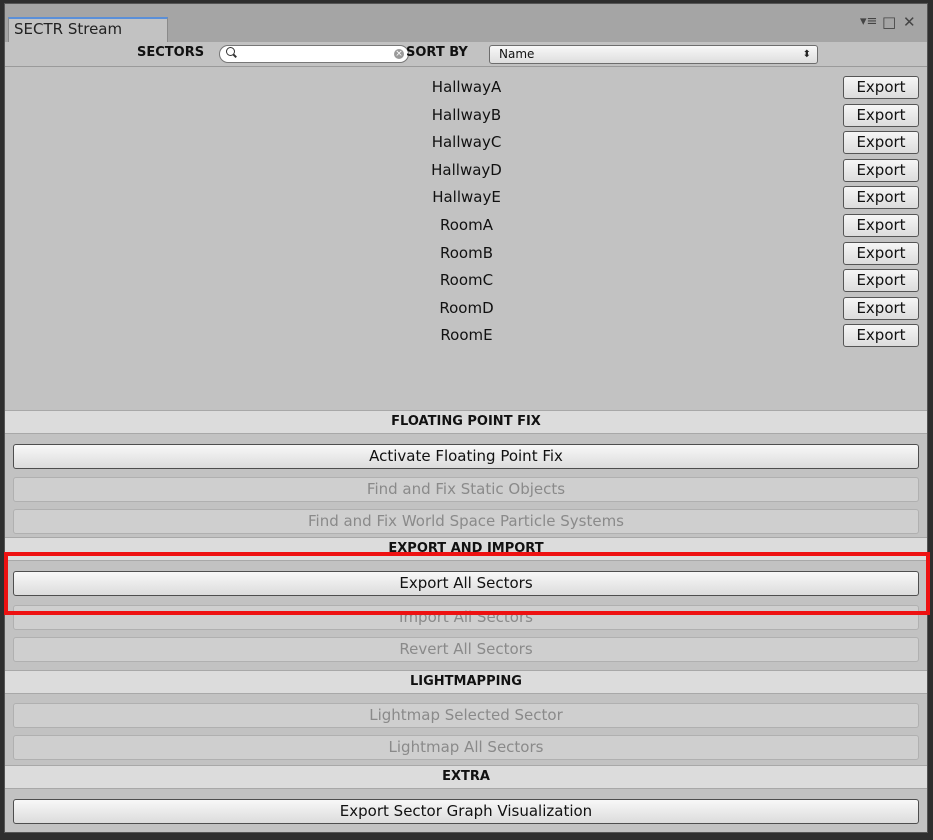 The width and height of the screenshot is (933, 840). I want to click on list-item: HallwayC Export, so click(466, 142).